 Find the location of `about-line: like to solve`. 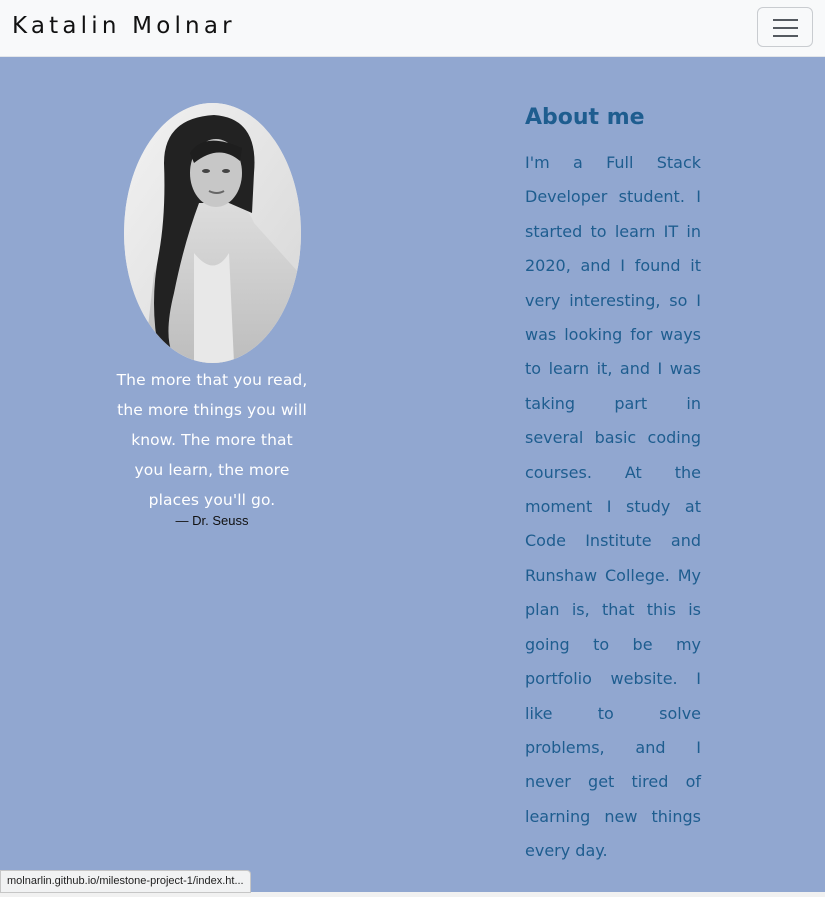

about-line: like to solve is located at coordinates (613, 713).